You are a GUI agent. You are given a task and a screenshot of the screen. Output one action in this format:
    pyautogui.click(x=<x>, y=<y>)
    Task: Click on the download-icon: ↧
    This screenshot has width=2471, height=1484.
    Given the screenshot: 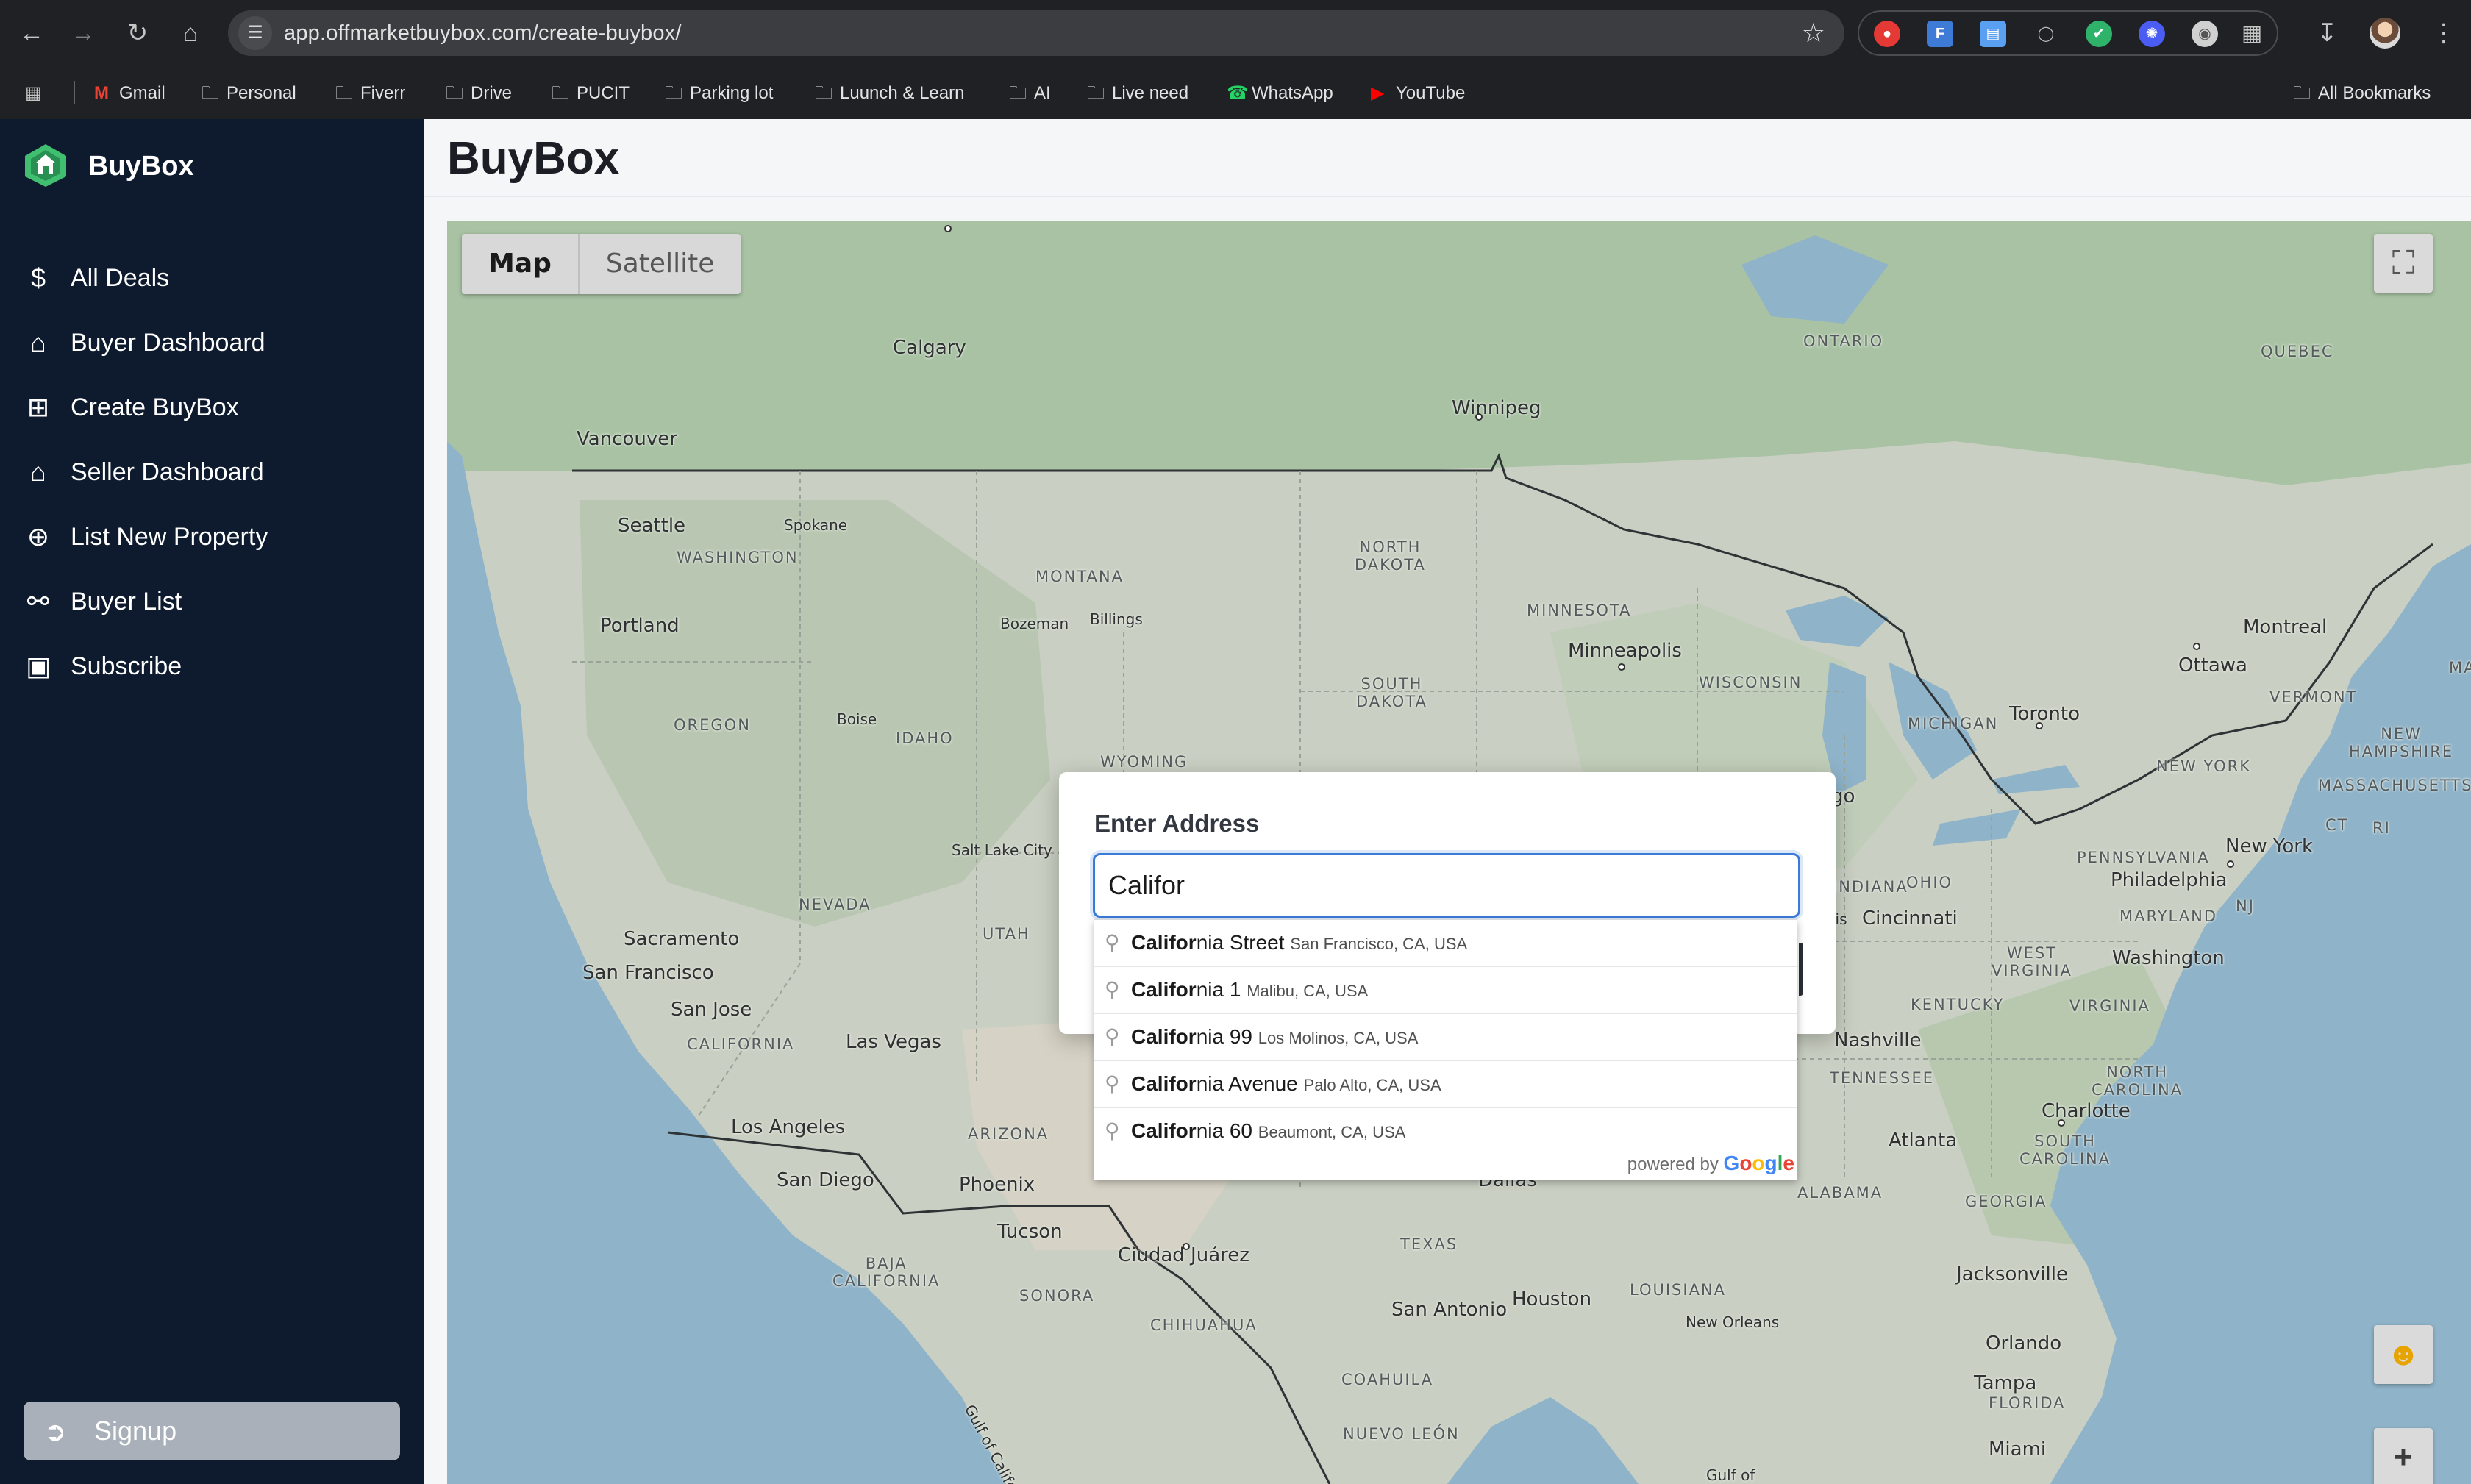 What is the action you would take?
    pyautogui.click(x=2328, y=33)
    